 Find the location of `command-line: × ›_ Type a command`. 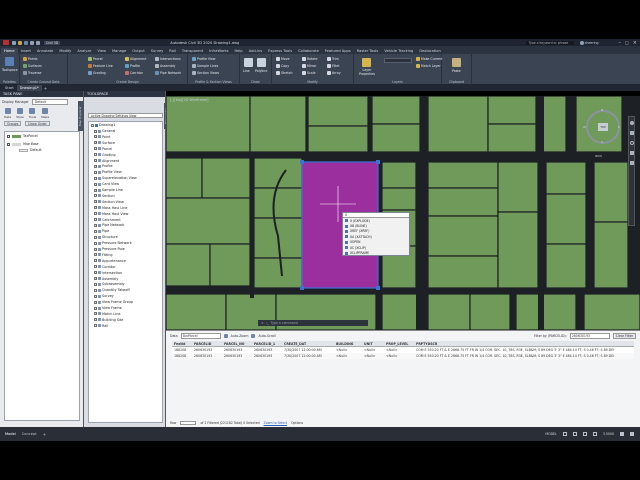

command-line: × ›_ Type a command is located at coordinates (313, 323).